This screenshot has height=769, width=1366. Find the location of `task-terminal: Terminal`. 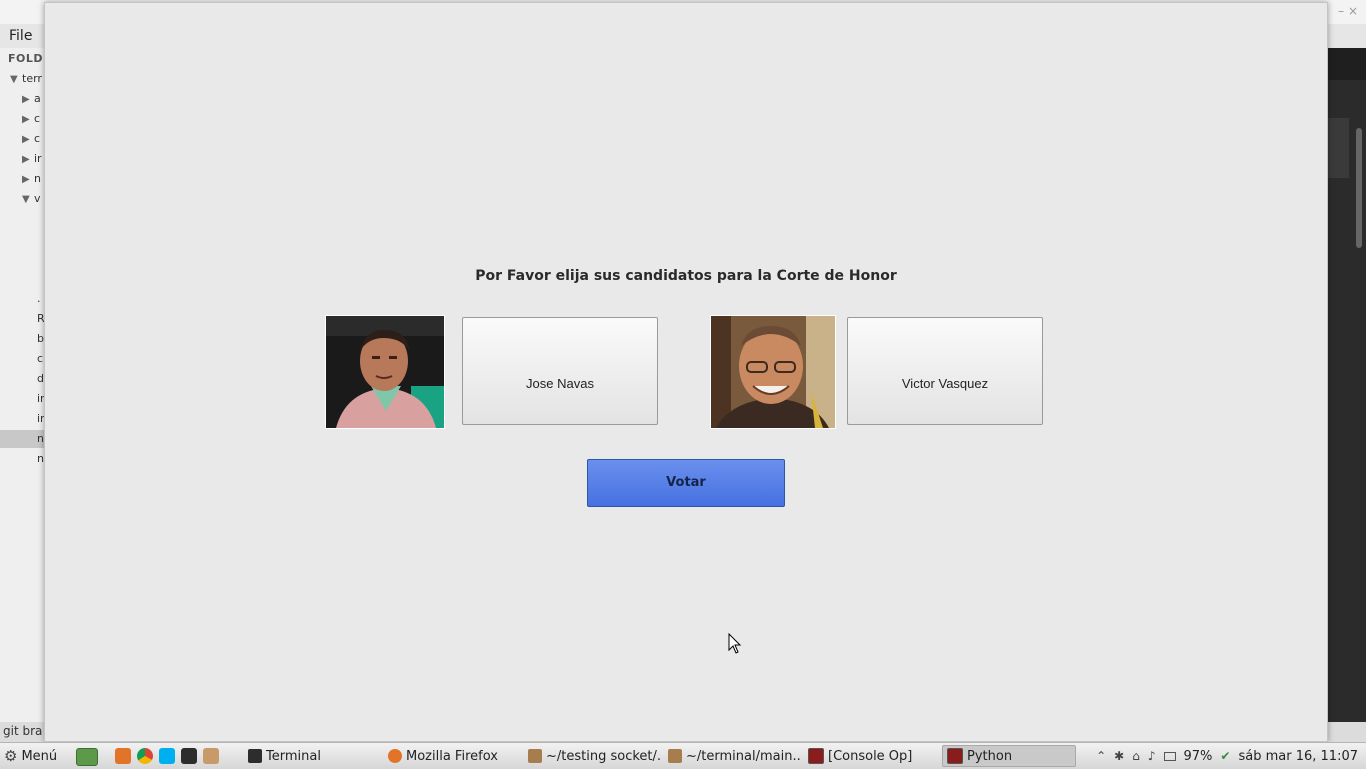

task-terminal: Terminal is located at coordinates (311, 756).